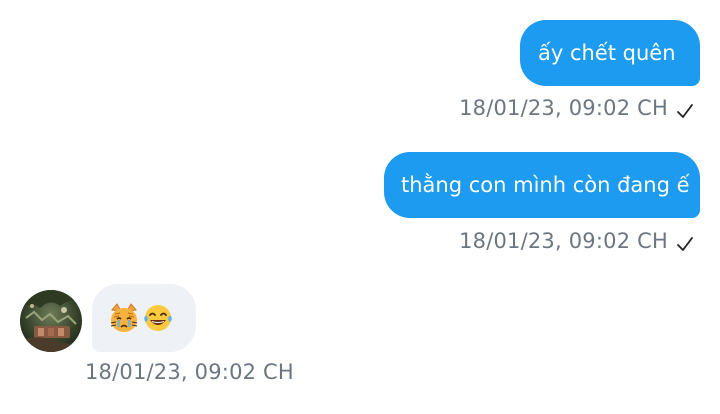  What do you see at coordinates (158, 318) in the screenshot?
I see `laughing-tears-face-icon` at bounding box center [158, 318].